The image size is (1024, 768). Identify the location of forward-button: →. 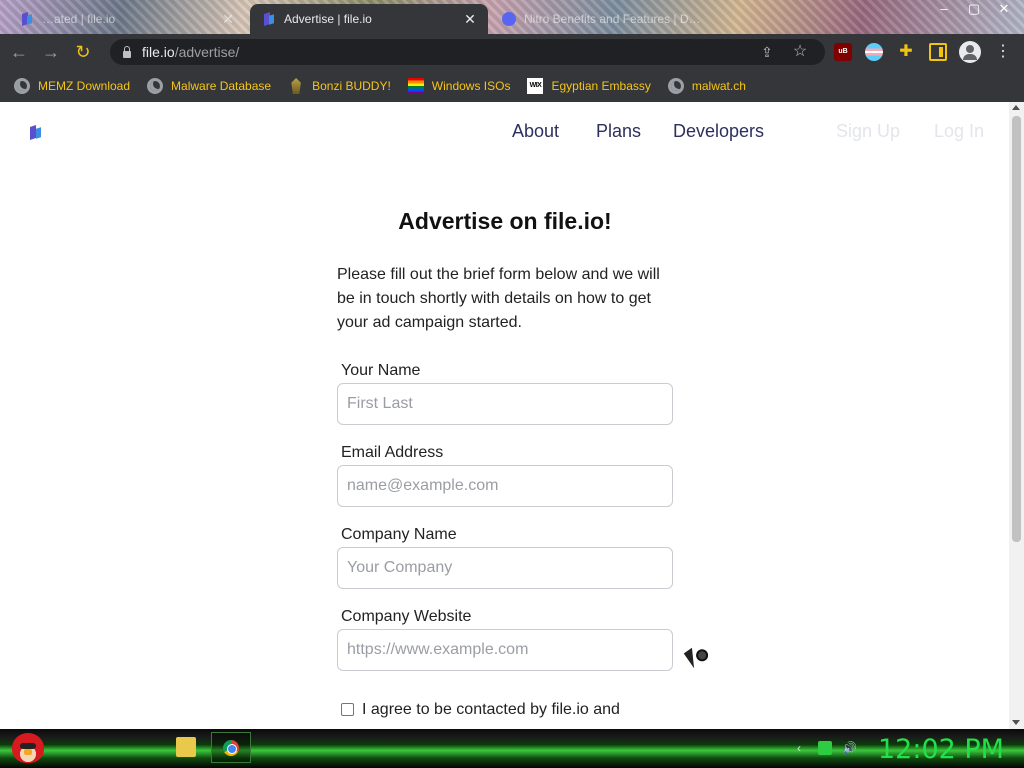
(51, 52).